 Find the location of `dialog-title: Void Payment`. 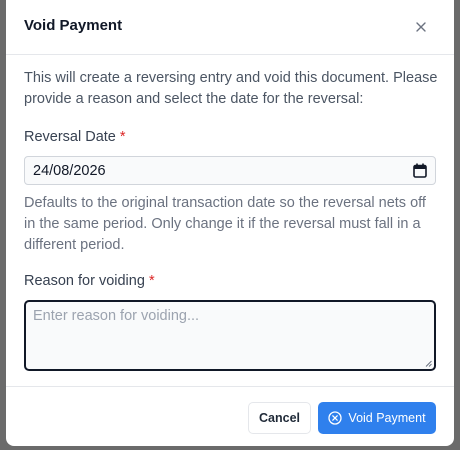

dialog-title: Void Payment is located at coordinates (73, 25).